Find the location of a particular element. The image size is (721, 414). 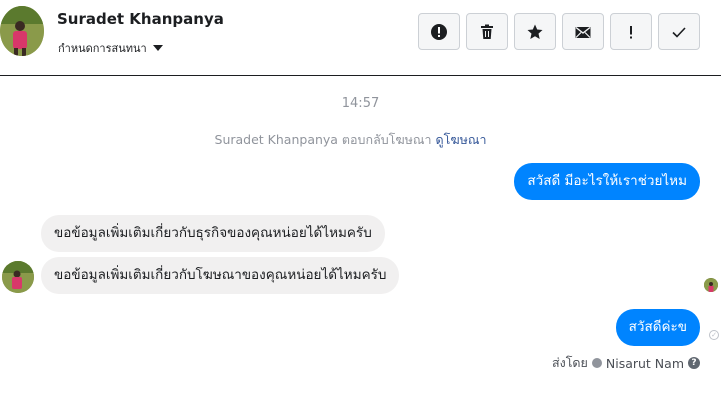

ad-reply-text: Suradet Khanpanya ตอบกลับโฆษณา is located at coordinates (323, 139).